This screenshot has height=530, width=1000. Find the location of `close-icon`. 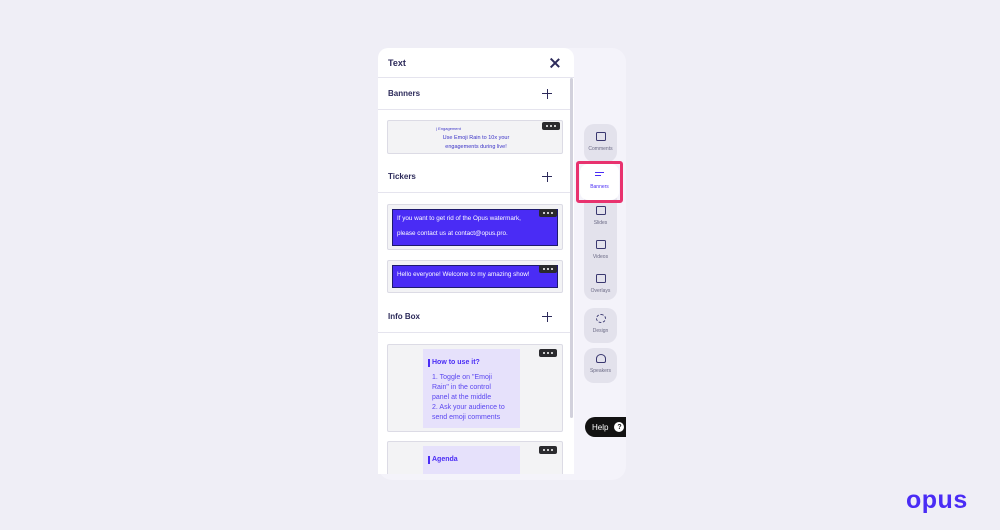

close-icon is located at coordinates (555, 63).